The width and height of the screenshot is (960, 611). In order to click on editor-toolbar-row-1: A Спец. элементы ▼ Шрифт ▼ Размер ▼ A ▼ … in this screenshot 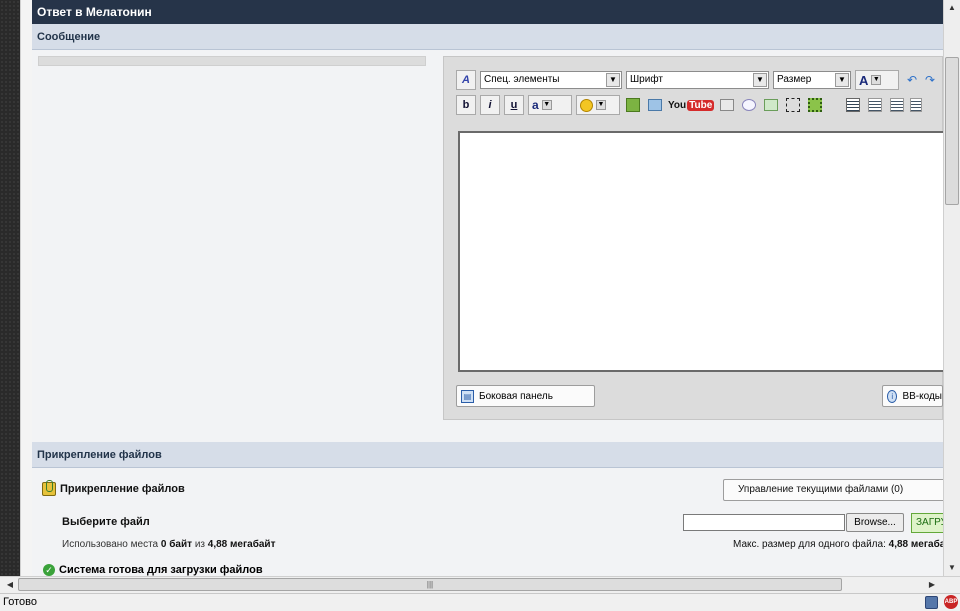, I will do `click(695, 80)`.